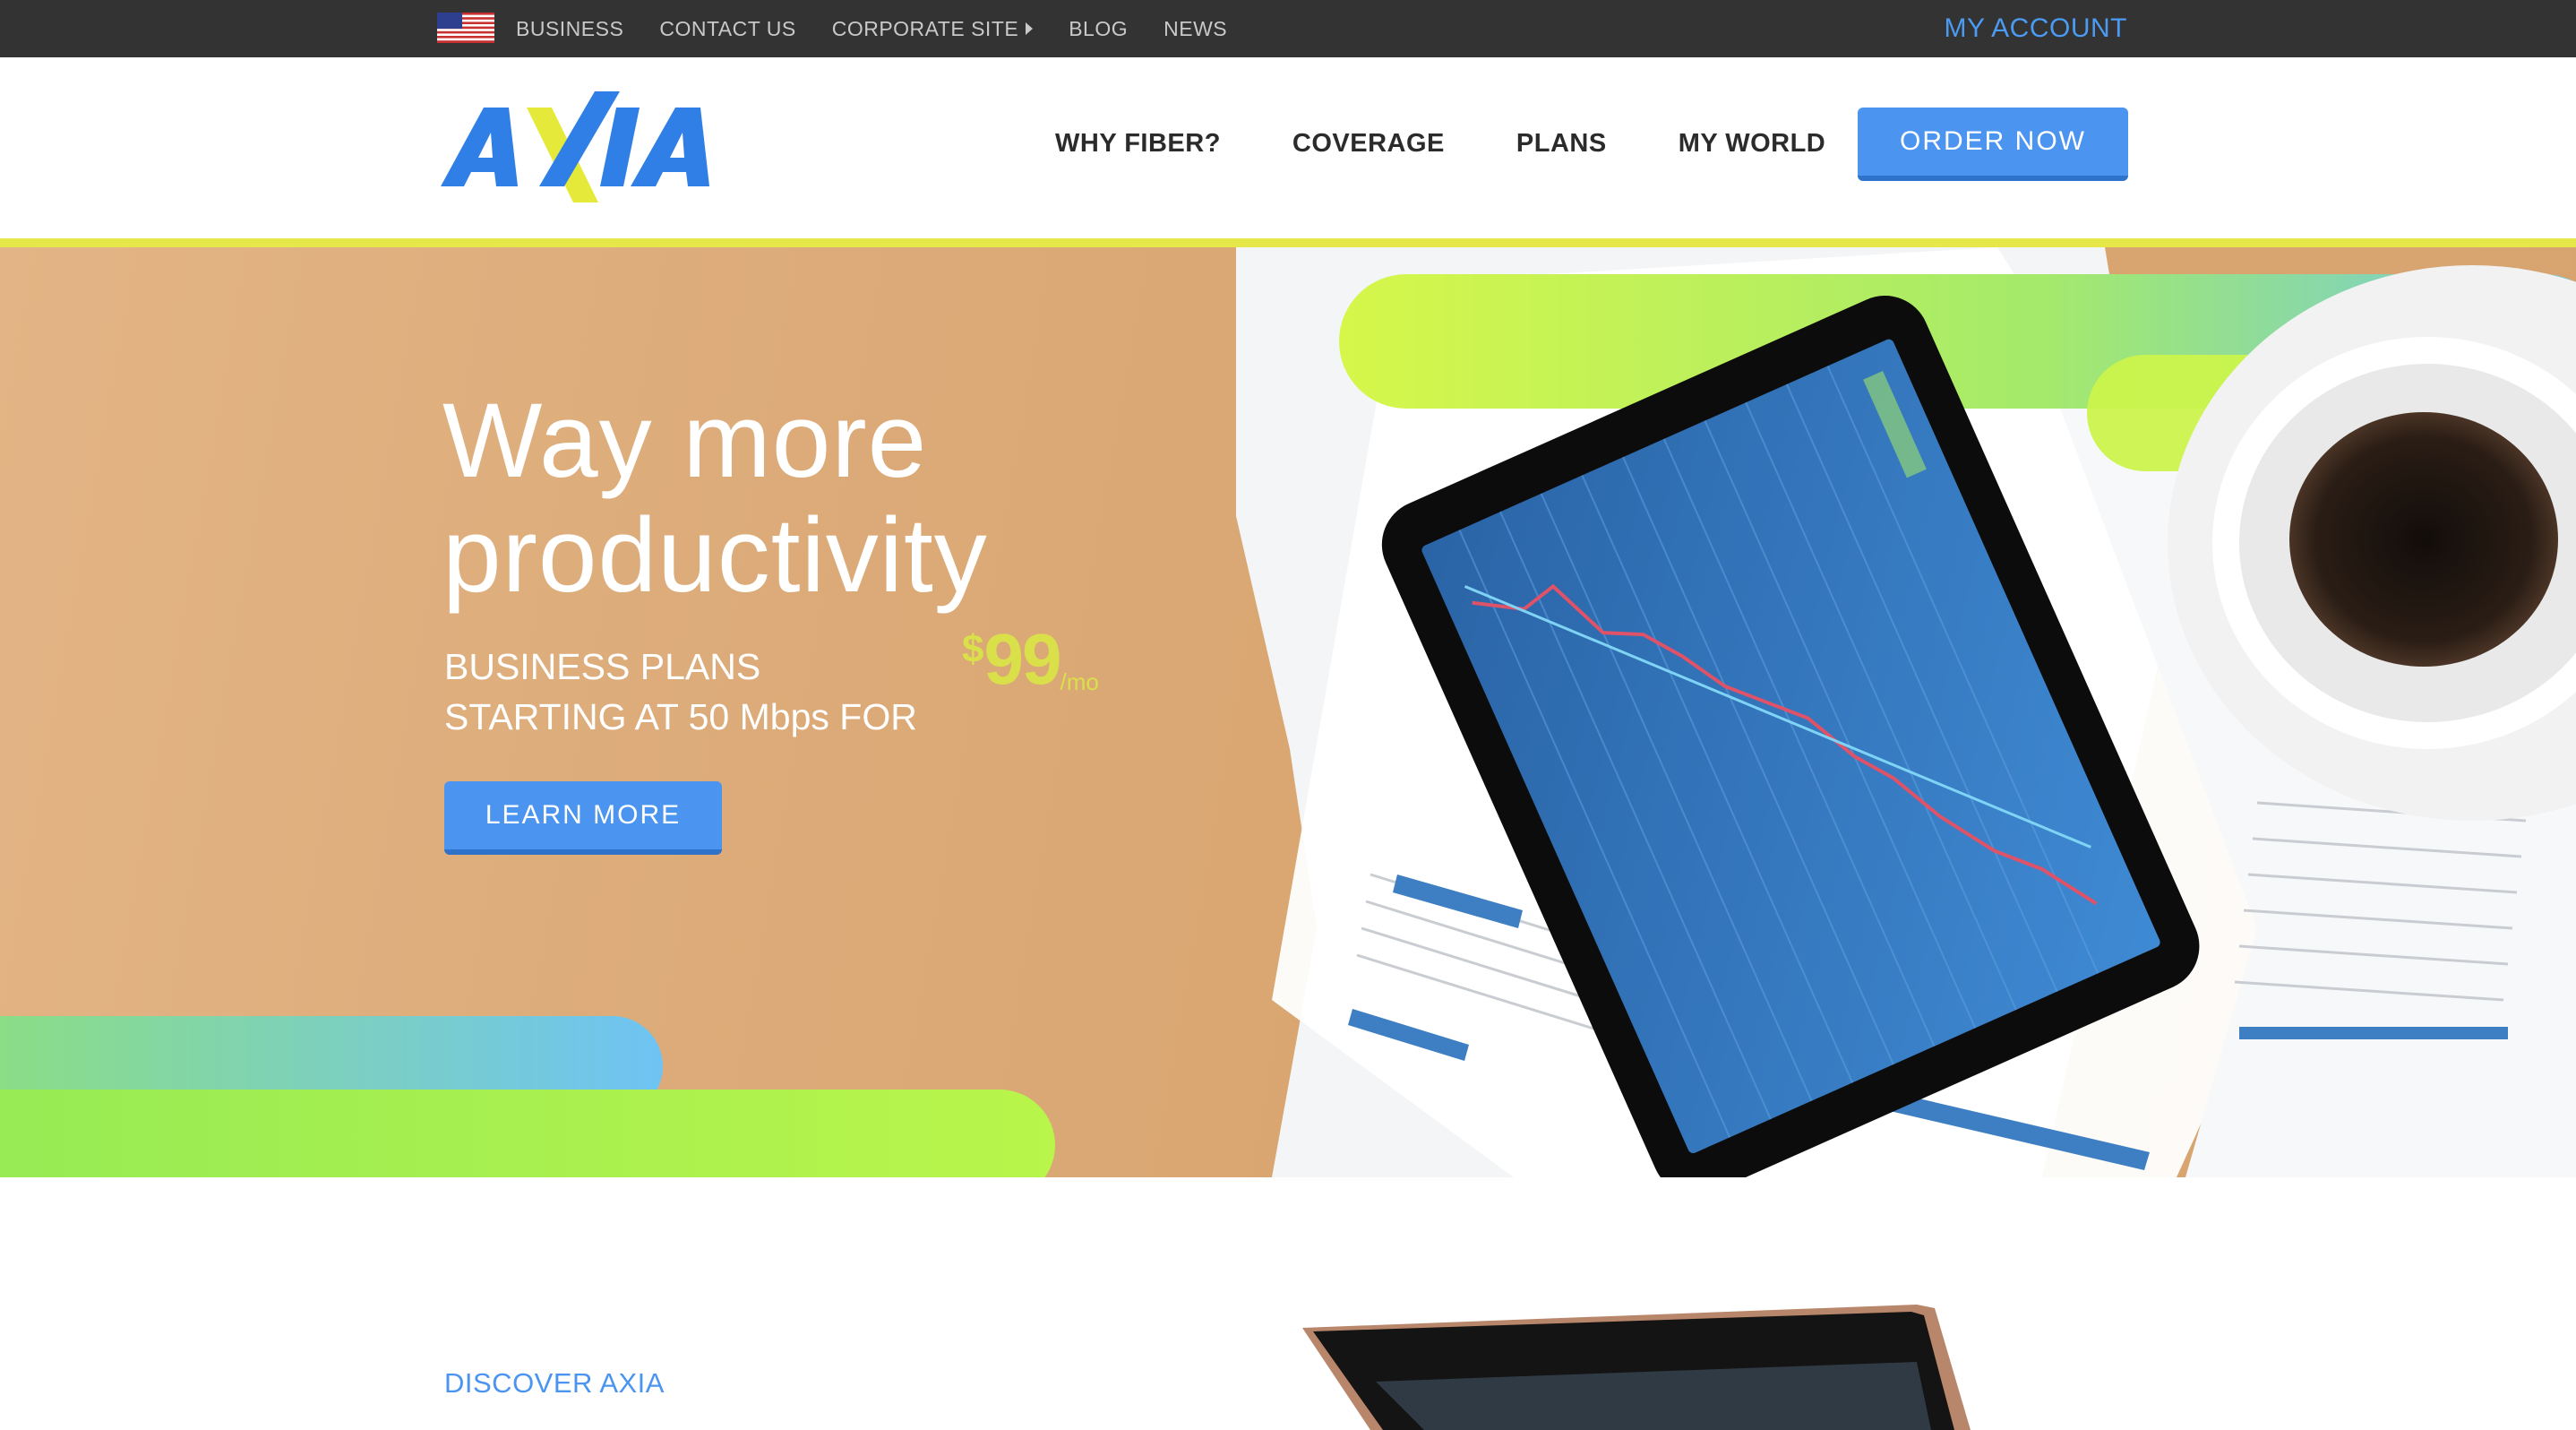 Image resolution: width=2576 pixels, height=1430 pixels. I want to click on price-currency: $, so click(973, 649).